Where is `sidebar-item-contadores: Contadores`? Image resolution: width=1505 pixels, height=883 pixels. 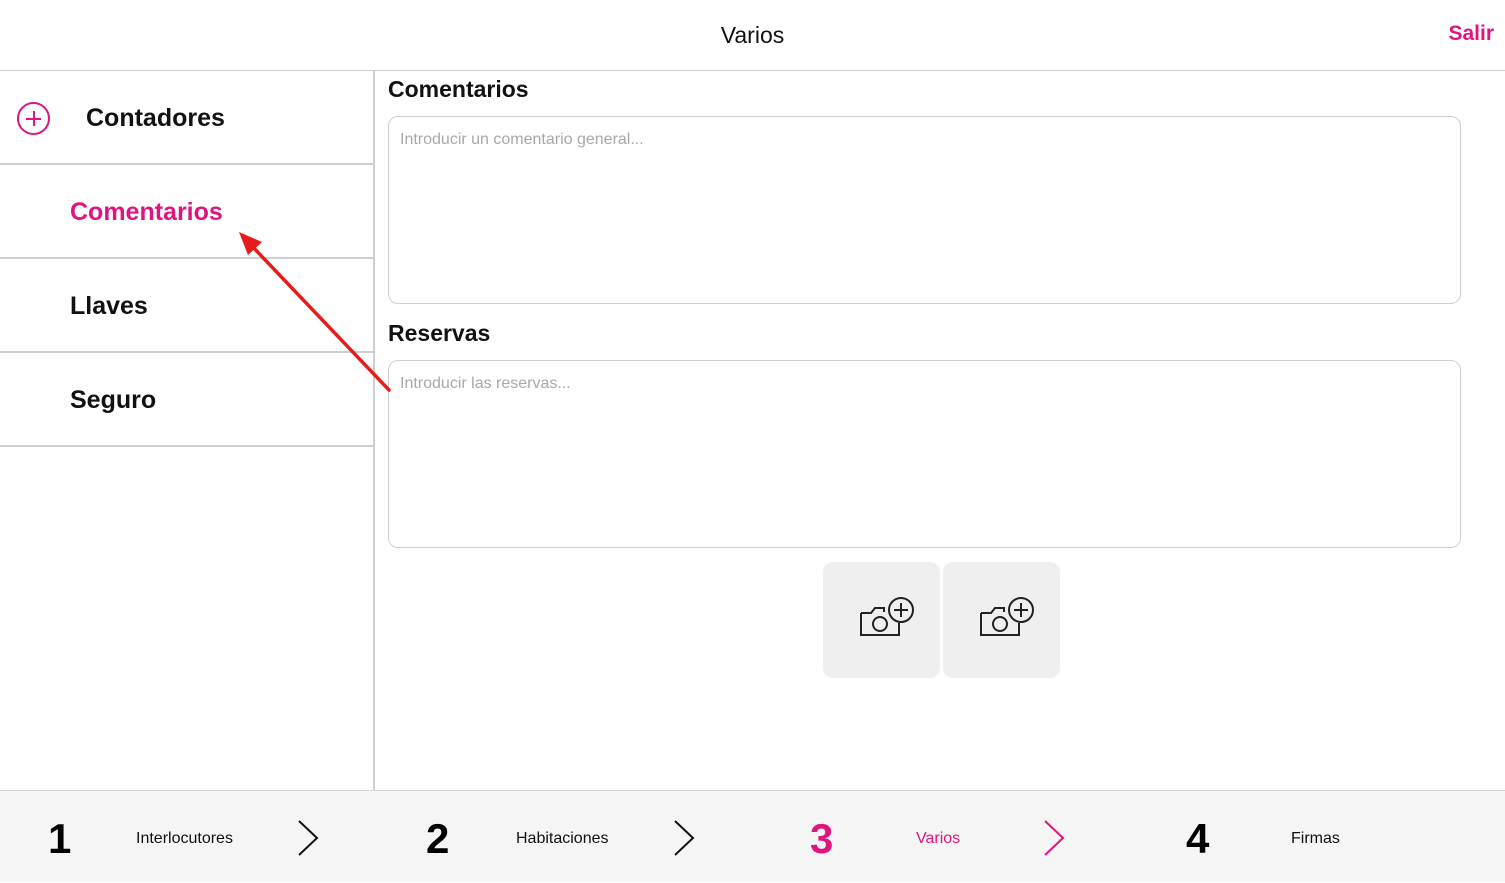 sidebar-item-contadores: Contadores is located at coordinates (186, 118).